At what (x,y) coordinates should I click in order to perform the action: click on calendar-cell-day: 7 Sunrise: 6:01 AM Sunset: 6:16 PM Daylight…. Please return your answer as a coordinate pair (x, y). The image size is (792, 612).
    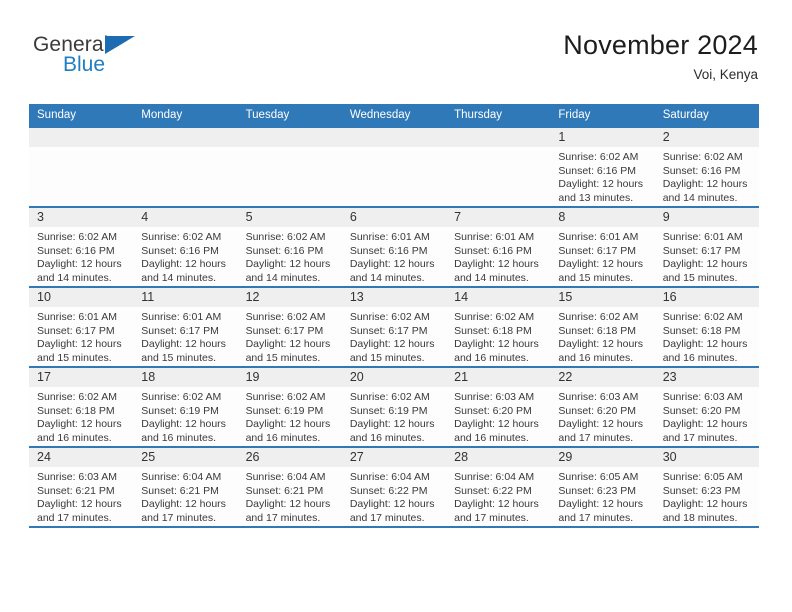
    Looking at the image, I should click on (498, 246).